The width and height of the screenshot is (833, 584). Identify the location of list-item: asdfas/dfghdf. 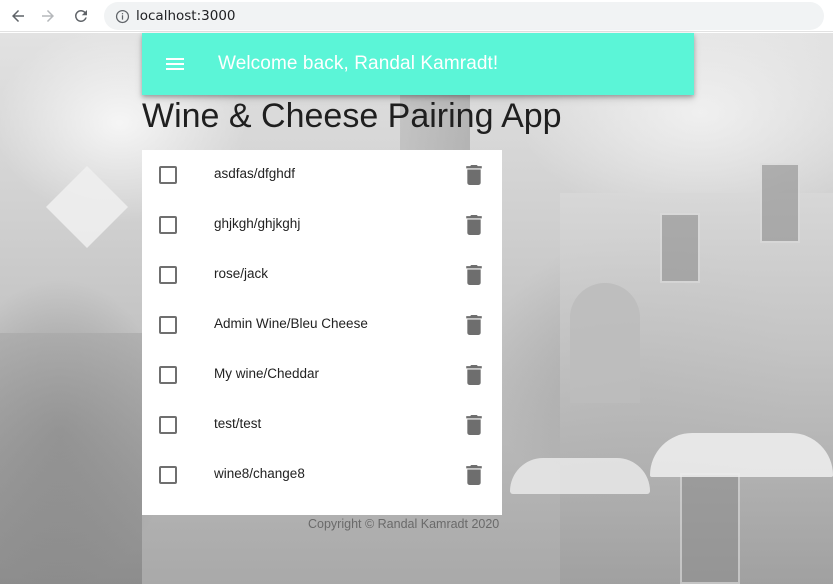
(322, 175).